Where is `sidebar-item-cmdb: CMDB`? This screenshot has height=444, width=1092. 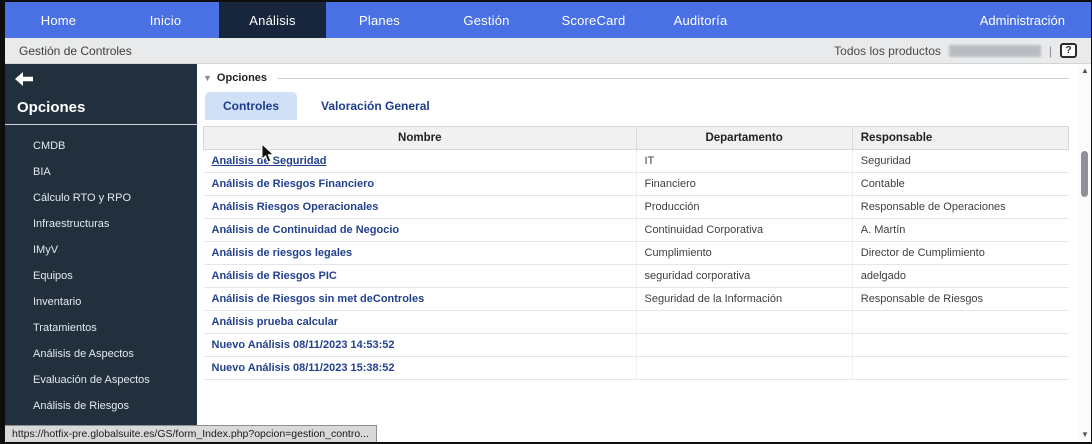
sidebar-item-cmdb: CMDB is located at coordinates (101, 146).